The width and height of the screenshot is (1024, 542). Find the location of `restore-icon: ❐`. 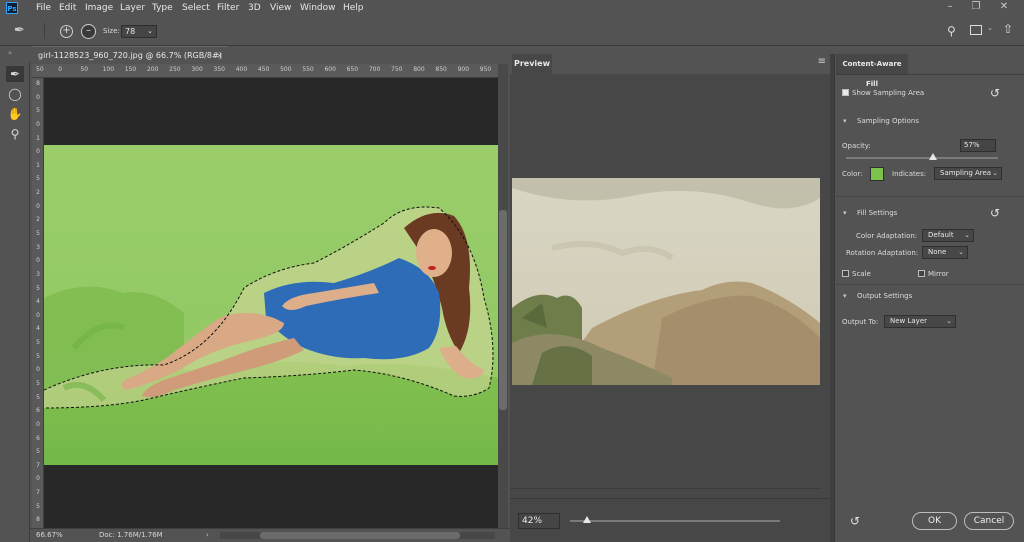

restore-icon: ❐ is located at coordinates (976, 8).